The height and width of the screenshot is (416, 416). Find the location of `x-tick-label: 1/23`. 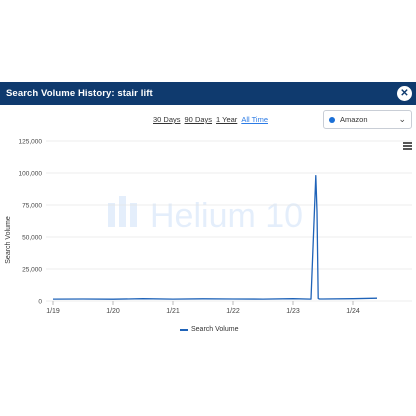

x-tick-label: 1/23 is located at coordinates (293, 311).